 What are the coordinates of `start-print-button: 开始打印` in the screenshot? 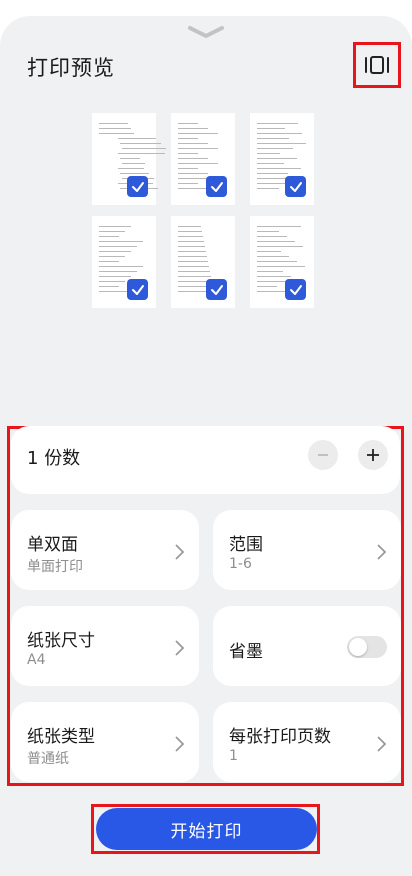 It's located at (206, 829).